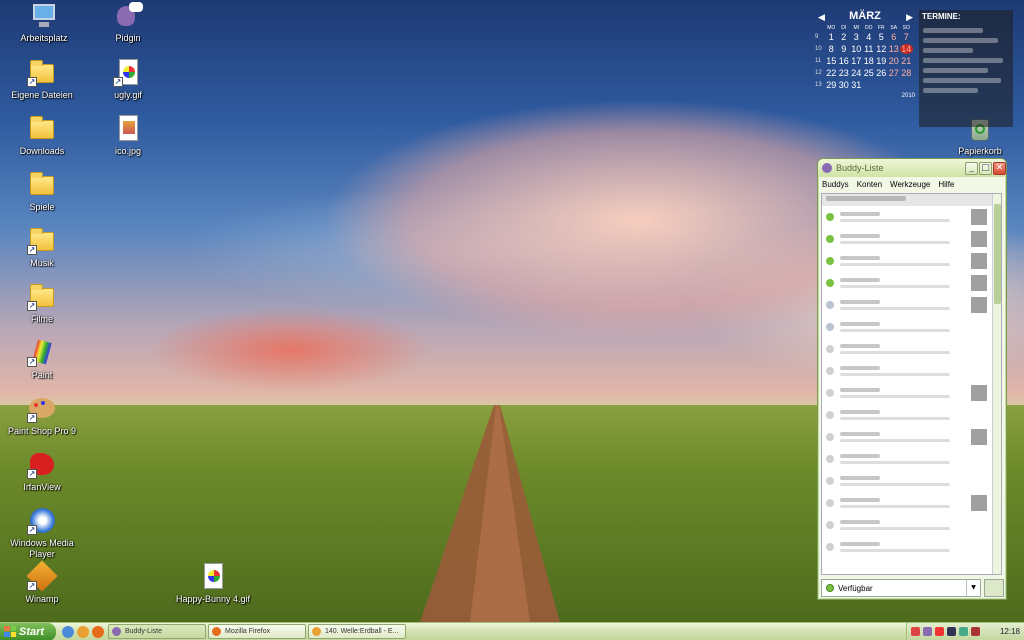  What do you see at coordinates (831, 61) in the screenshot?
I see `calendar-day: 15` at bounding box center [831, 61].